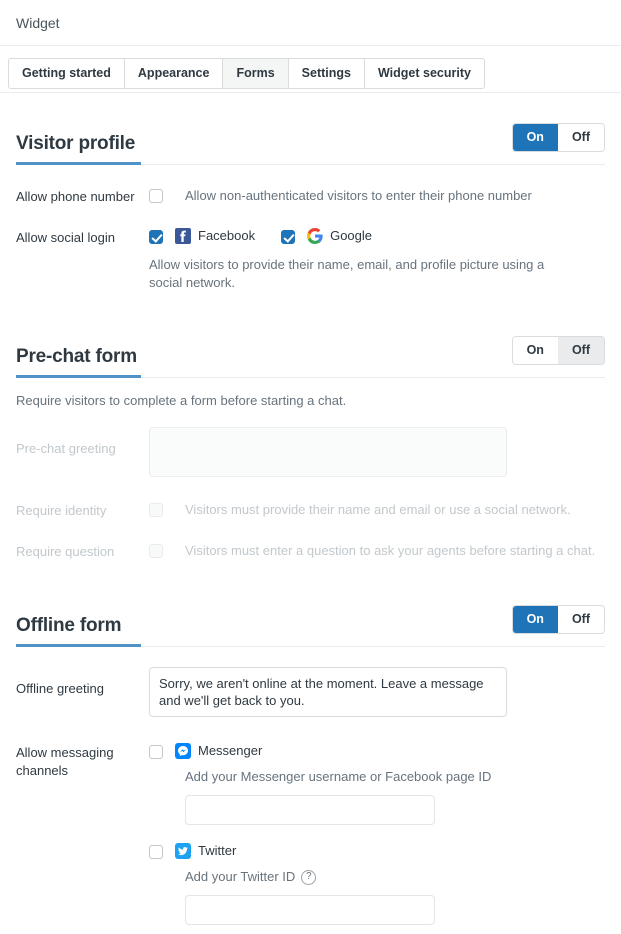  I want to click on twitter-icon, so click(183, 851).